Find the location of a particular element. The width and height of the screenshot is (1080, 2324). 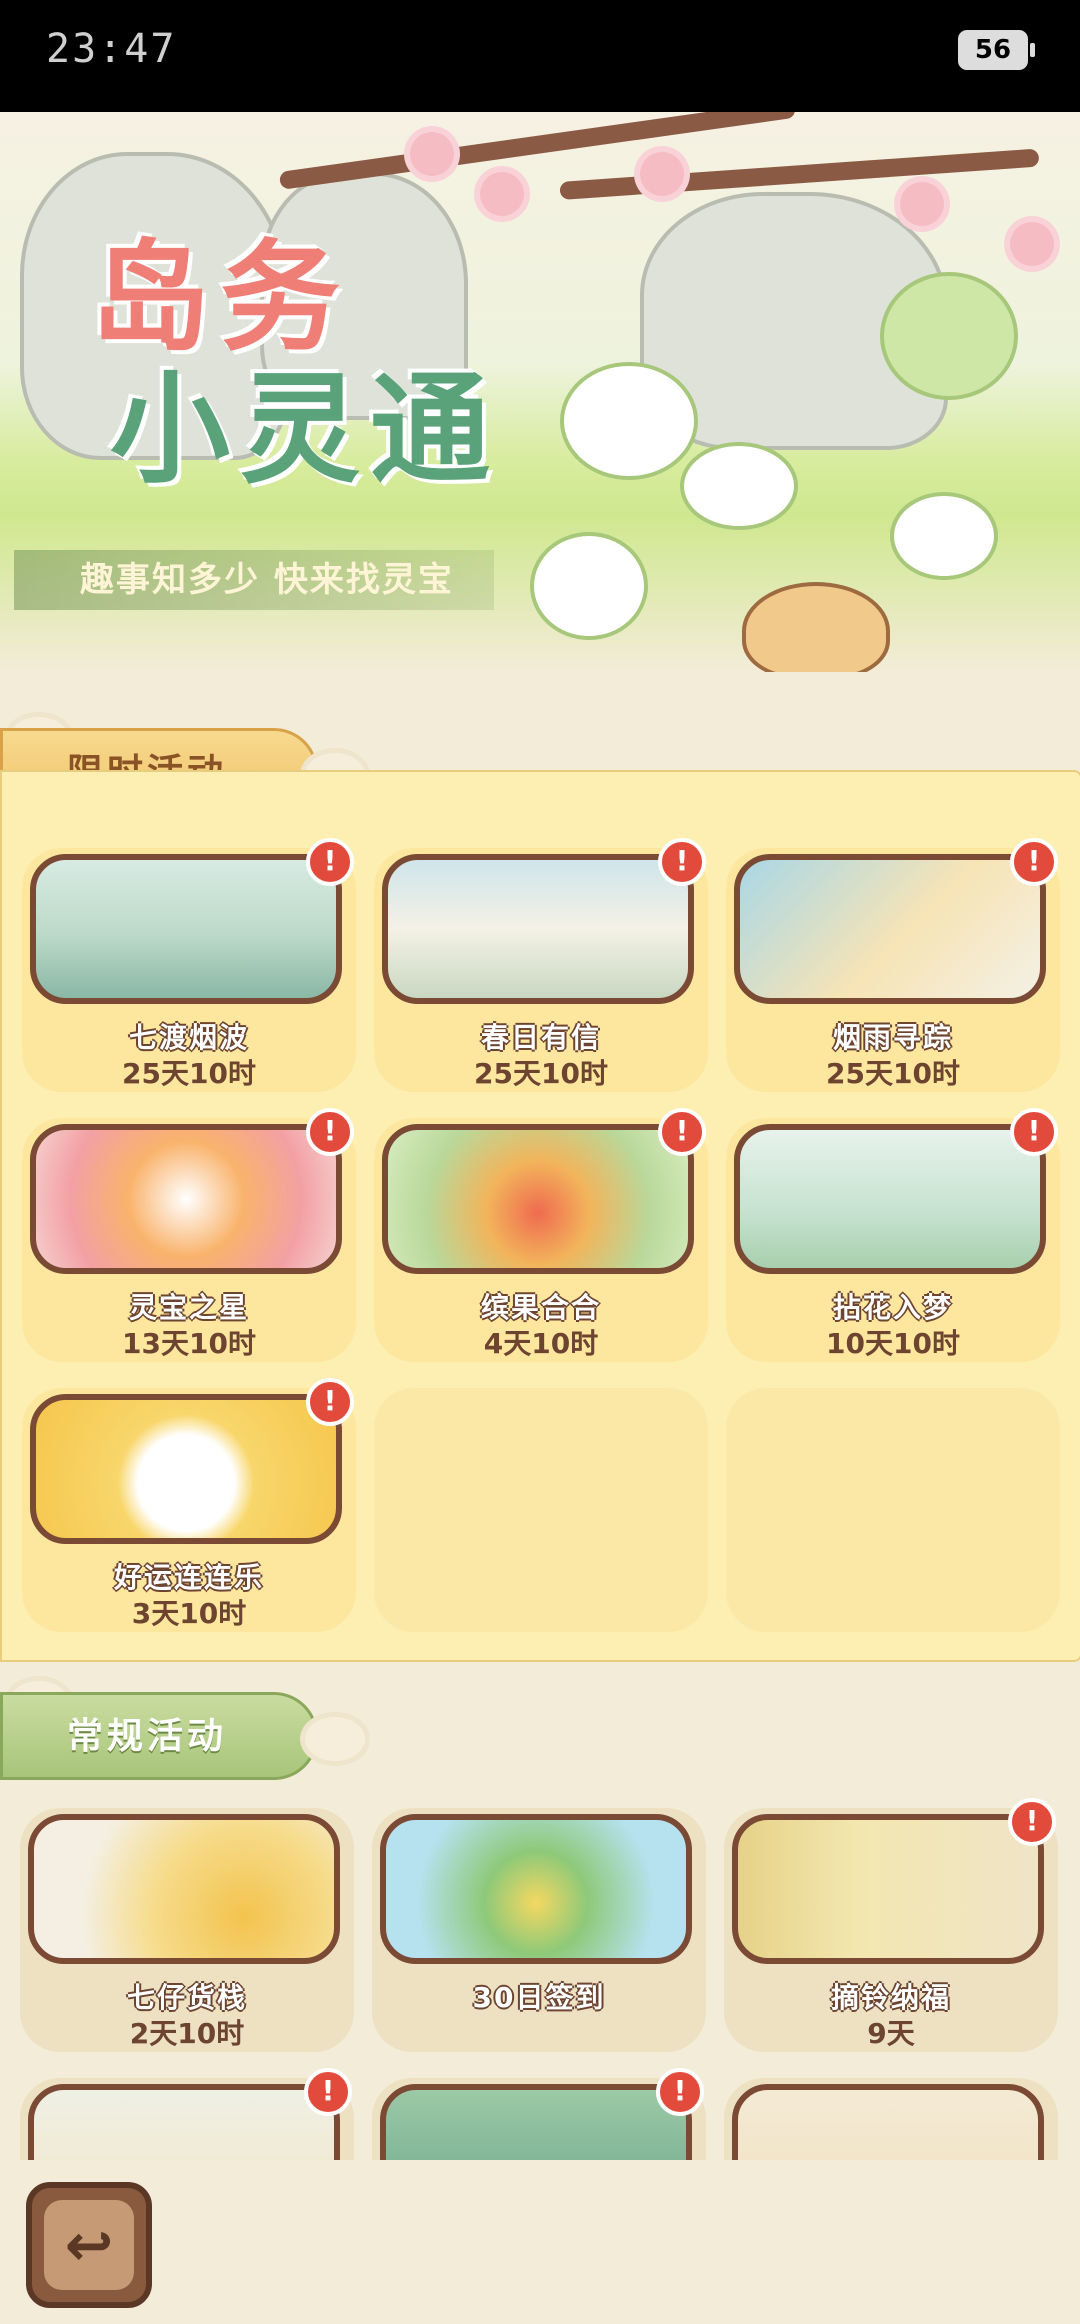

activity-card-nianhua: ! 拈花入梦 10天10时 is located at coordinates (893, 1235).